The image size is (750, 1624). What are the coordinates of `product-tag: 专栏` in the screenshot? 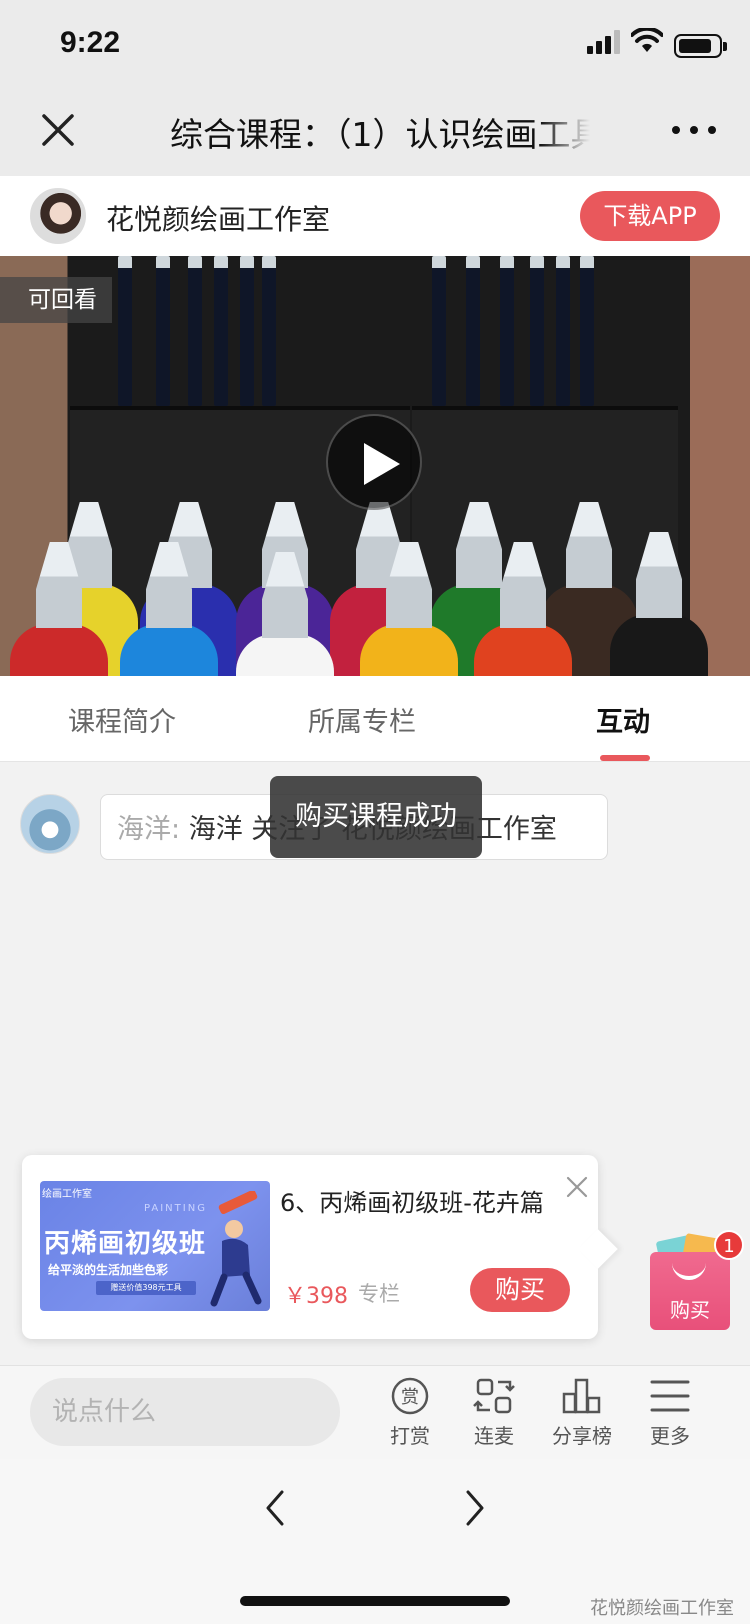 It's located at (379, 1294).